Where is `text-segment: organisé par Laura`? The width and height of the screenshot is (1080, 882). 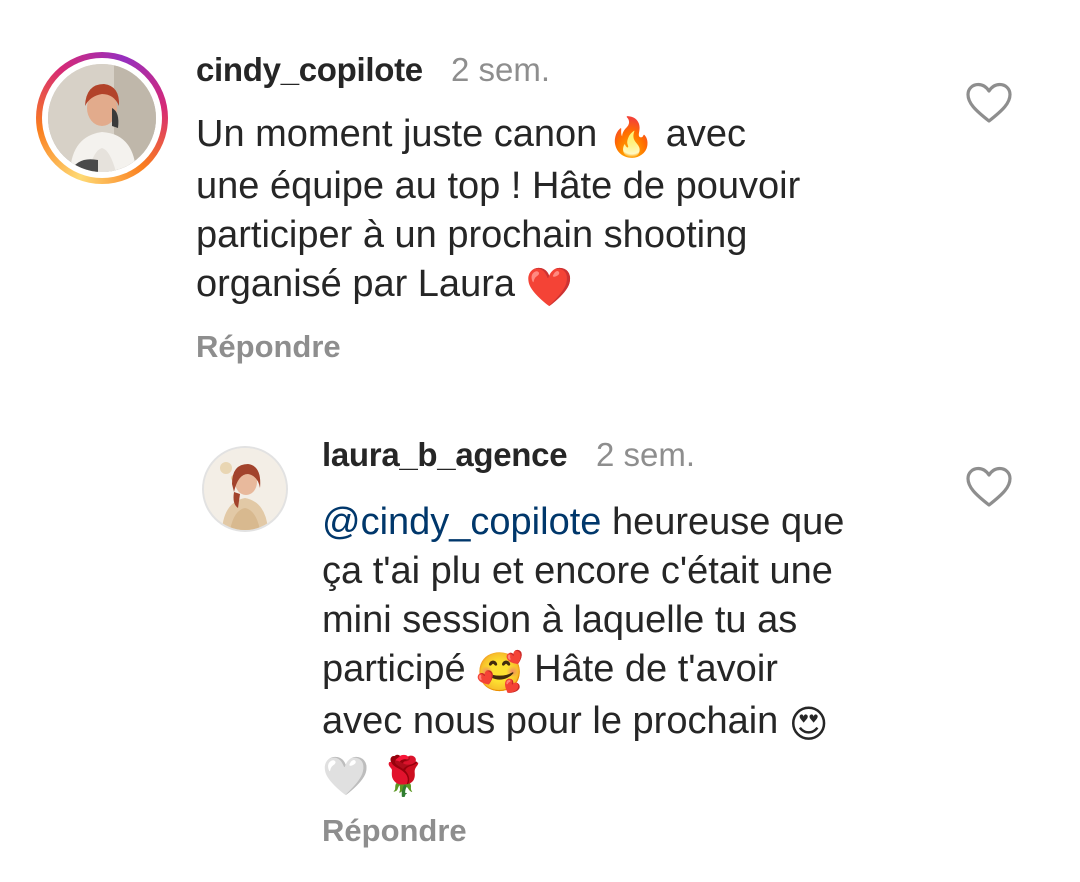 text-segment: organisé par Laura is located at coordinates (361, 284).